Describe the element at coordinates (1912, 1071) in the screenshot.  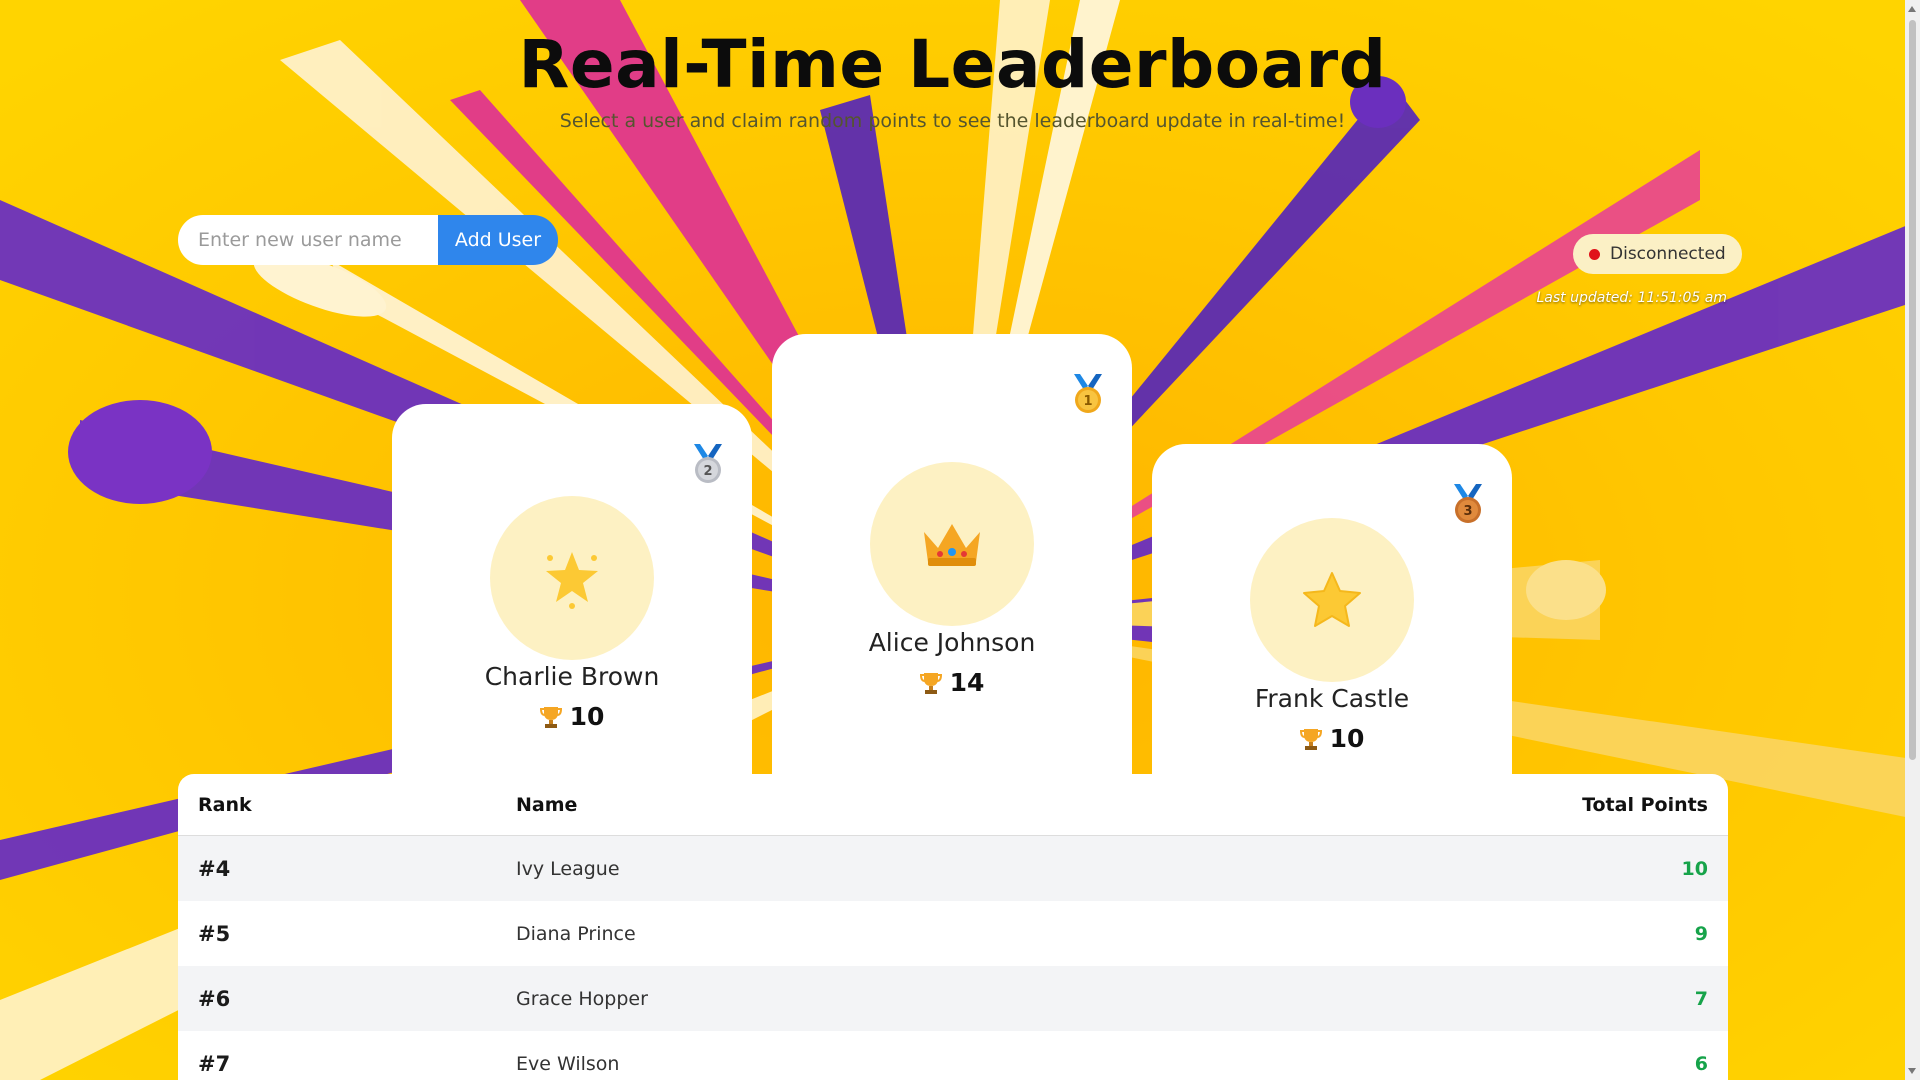
I see `scroll-down-arrow-icon` at that location.